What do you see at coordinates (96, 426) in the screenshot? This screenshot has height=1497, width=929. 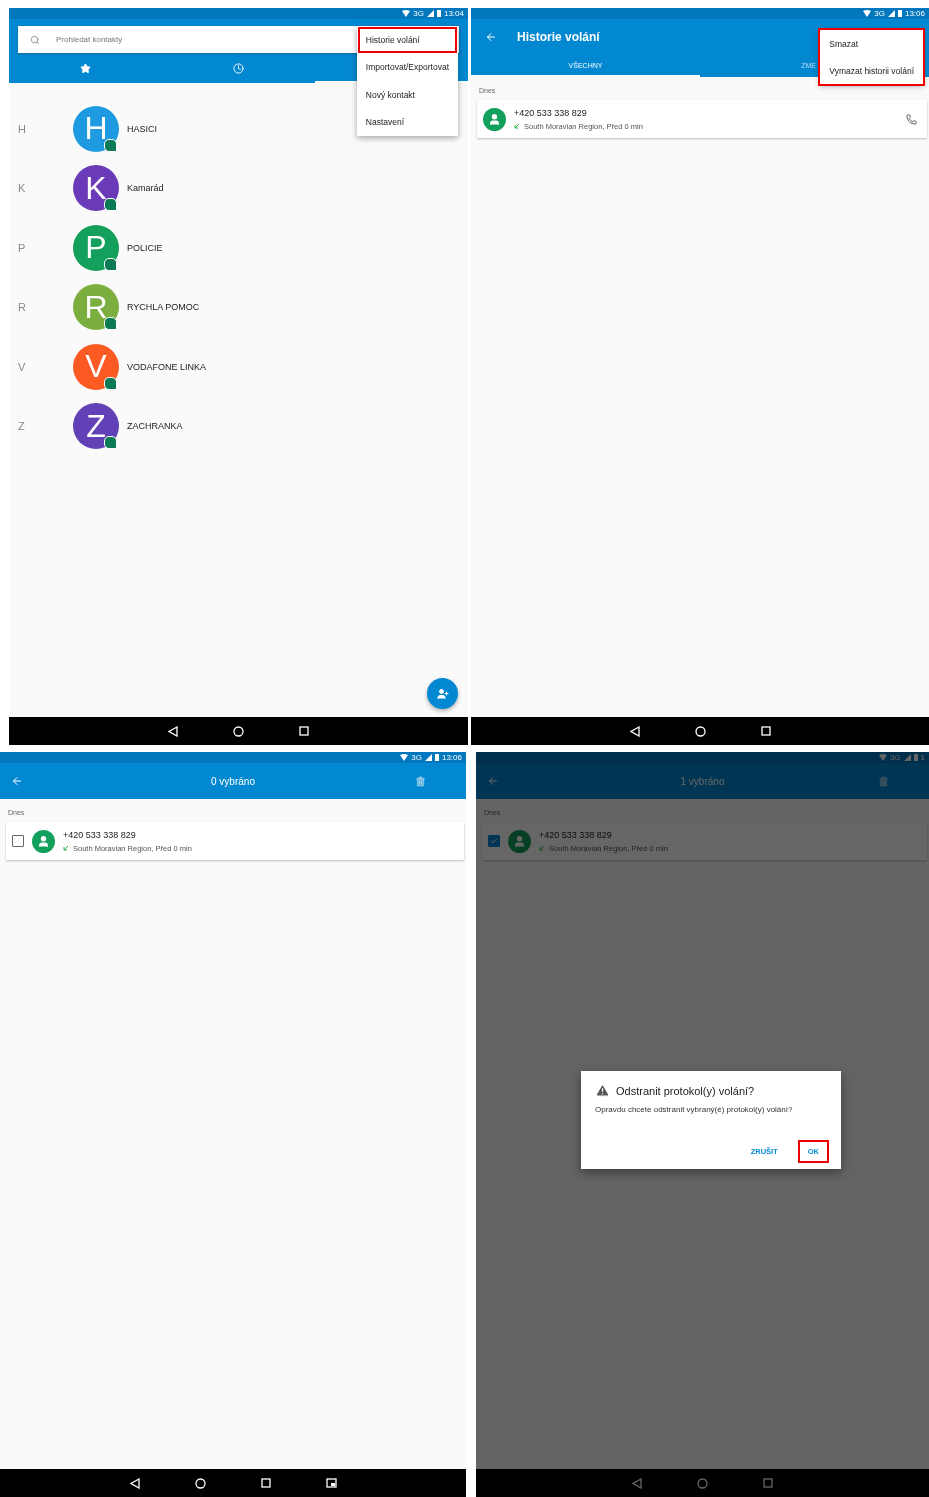 I see `contact-avatar: Z` at bounding box center [96, 426].